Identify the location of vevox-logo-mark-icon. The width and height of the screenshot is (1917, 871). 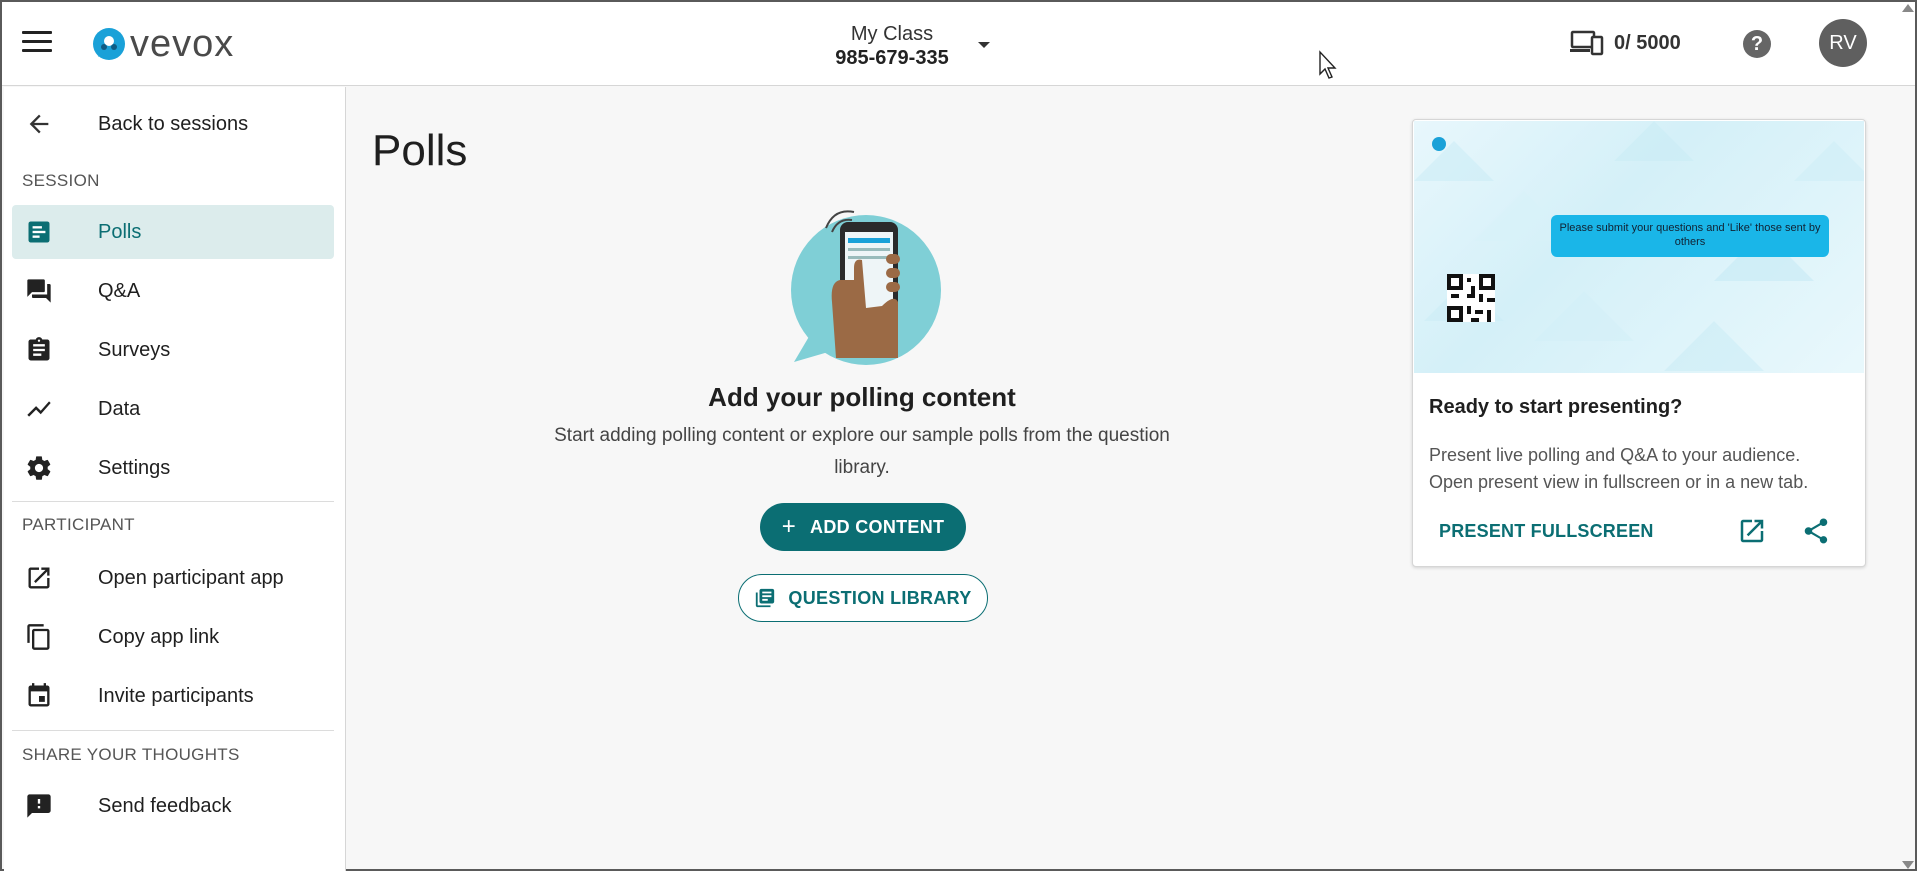
(109, 44).